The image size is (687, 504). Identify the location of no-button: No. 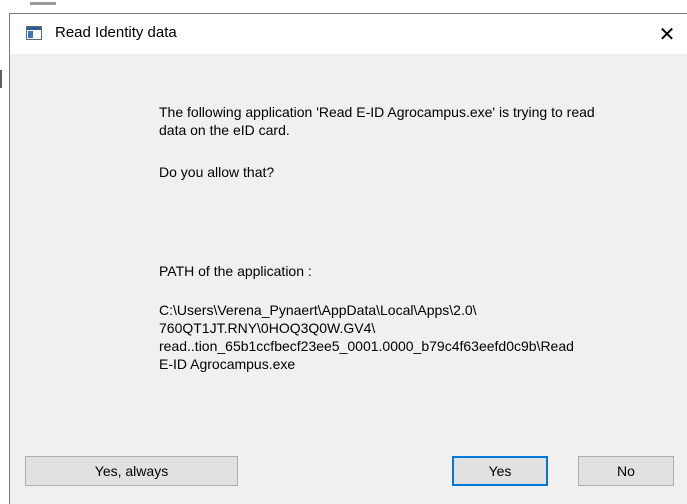
(626, 471).